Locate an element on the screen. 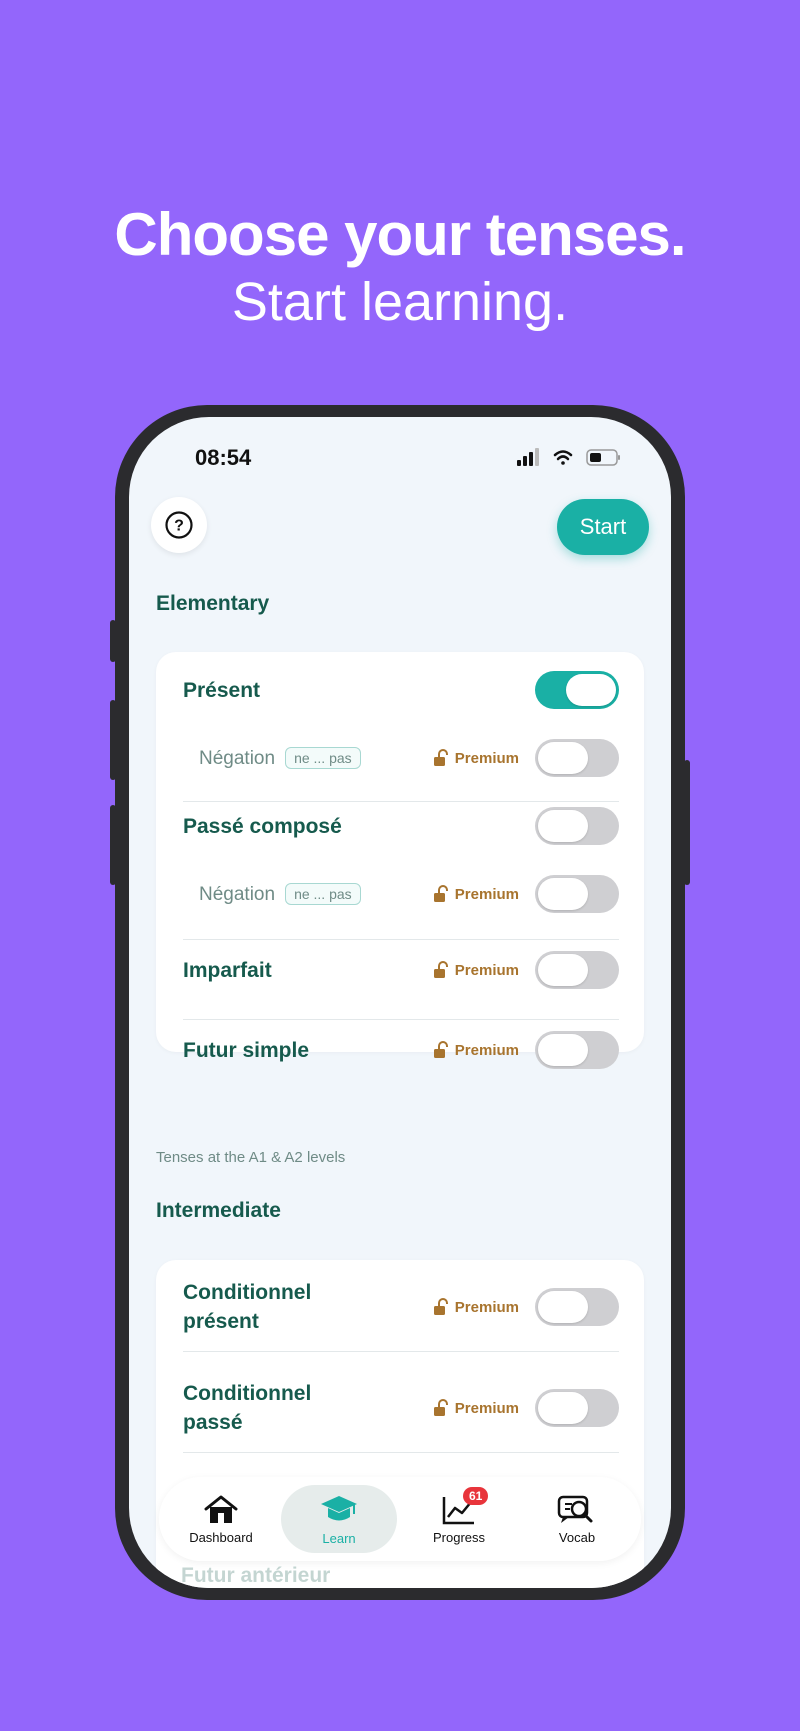  tense-label: Futur simple is located at coordinates (246, 1050).